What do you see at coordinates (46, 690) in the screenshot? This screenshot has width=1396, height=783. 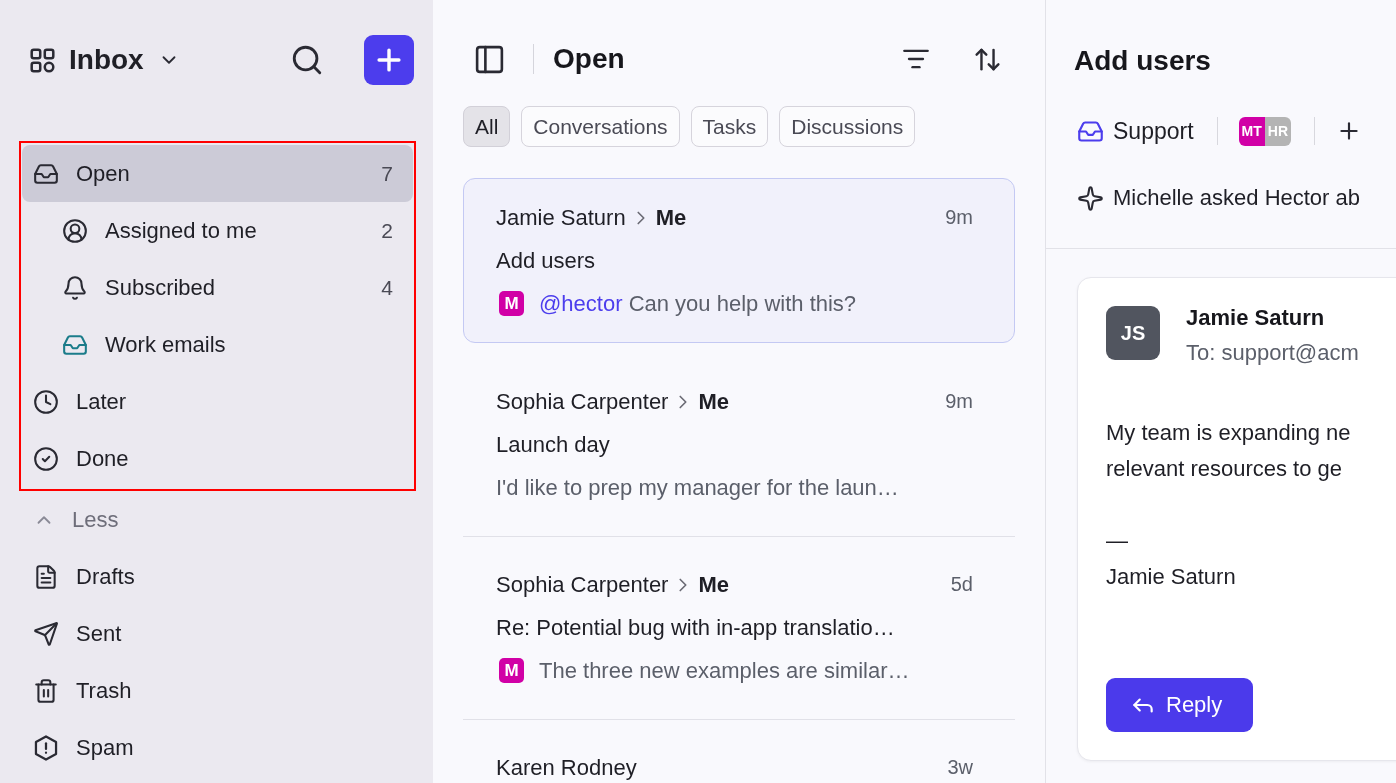 I see `trash-icon` at bounding box center [46, 690].